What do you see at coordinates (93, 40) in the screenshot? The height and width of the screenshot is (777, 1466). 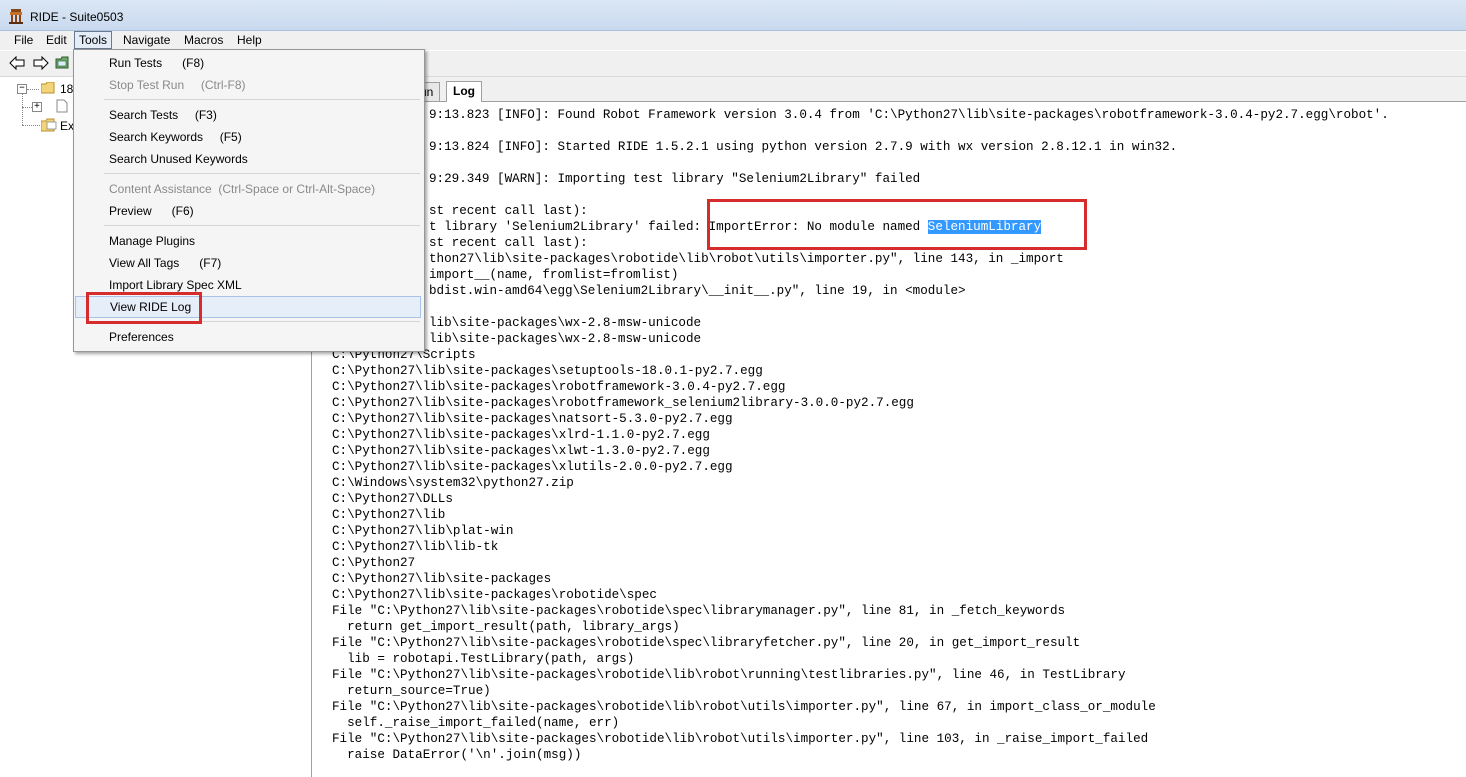 I see `menu-tools: Tools` at bounding box center [93, 40].